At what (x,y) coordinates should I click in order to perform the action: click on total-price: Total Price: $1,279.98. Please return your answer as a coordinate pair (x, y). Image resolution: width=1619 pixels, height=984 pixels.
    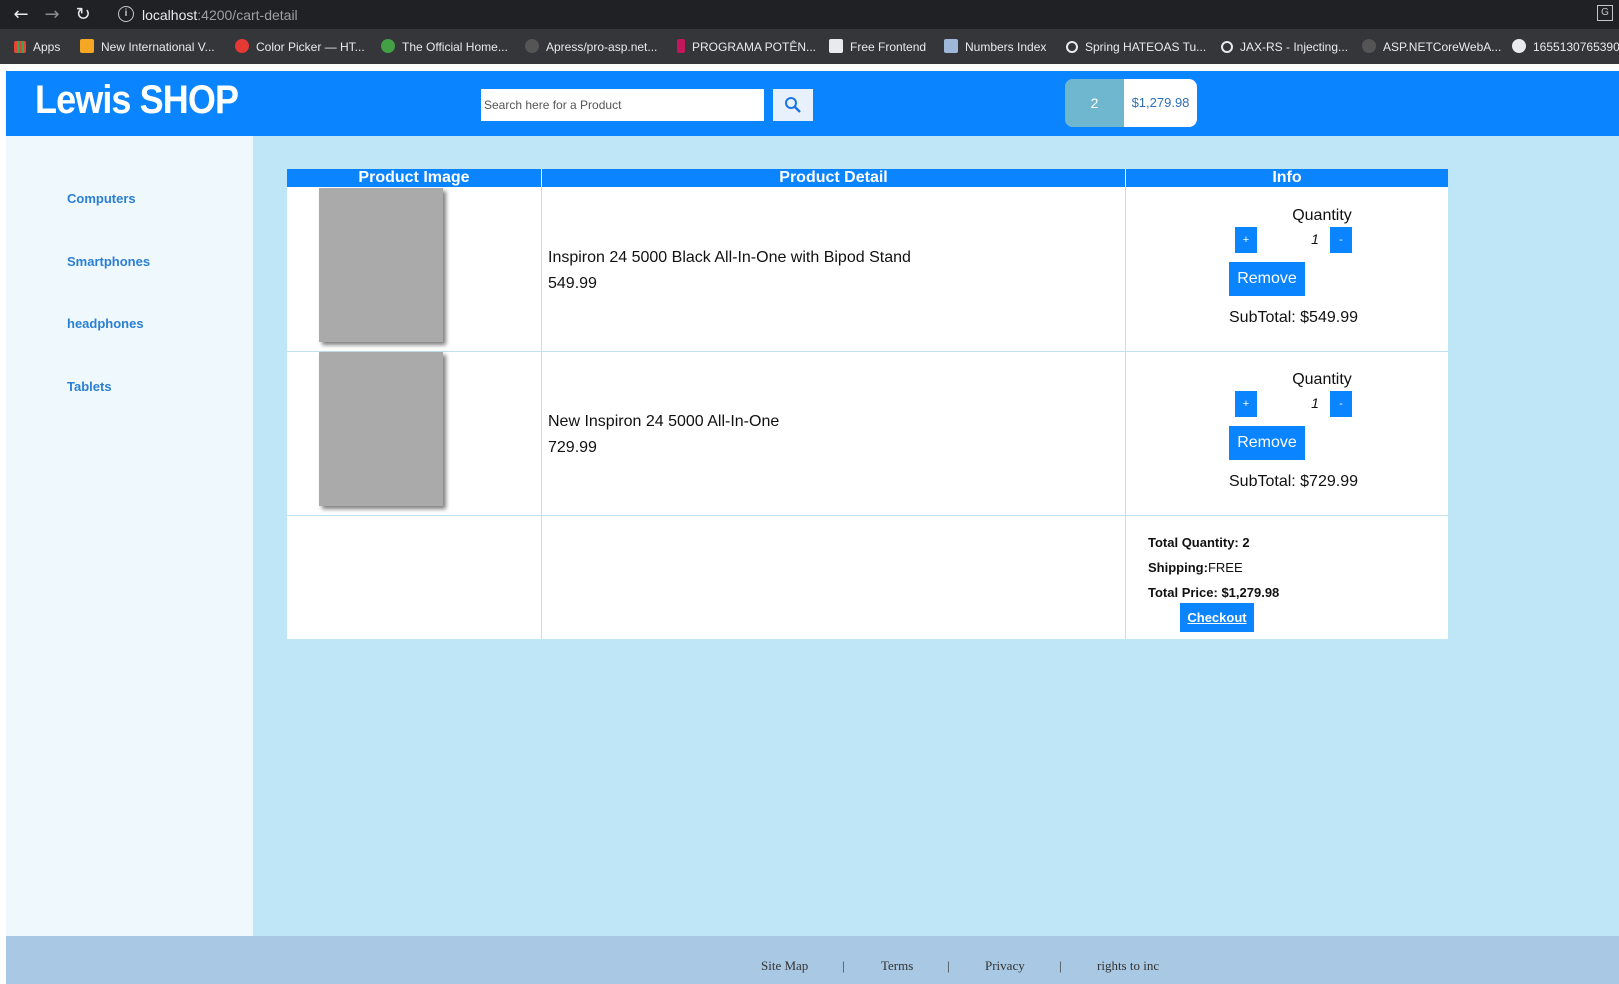
    Looking at the image, I should click on (1214, 592).